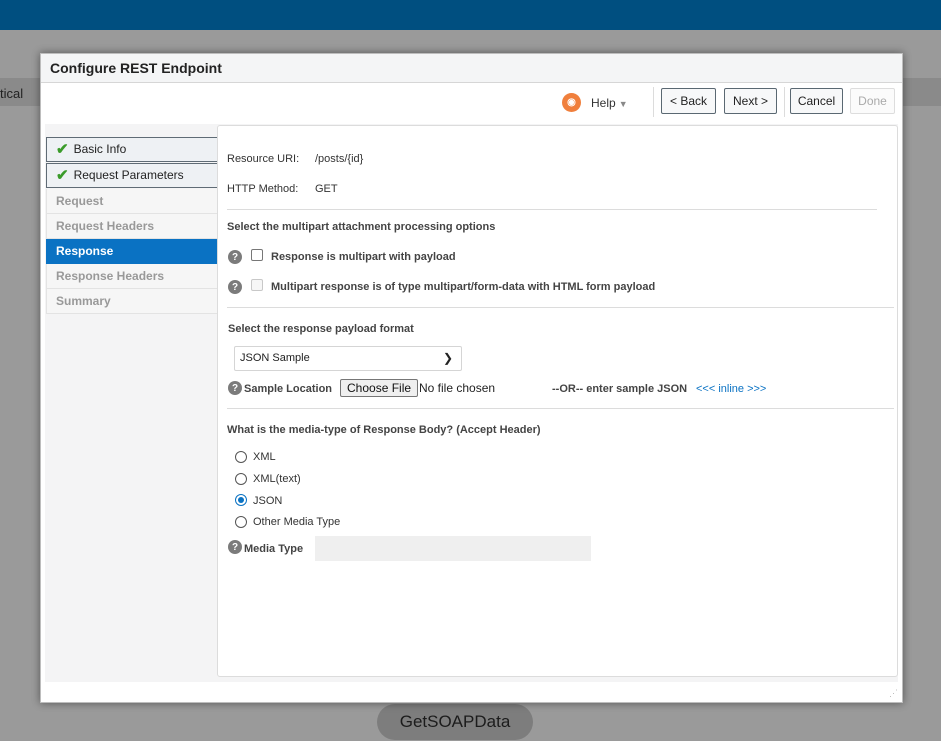 The height and width of the screenshot is (741, 941). What do you see at coordinates (12, 93) in the screenshot?
I see `background-label: tical` at bounding box center [12, 93].